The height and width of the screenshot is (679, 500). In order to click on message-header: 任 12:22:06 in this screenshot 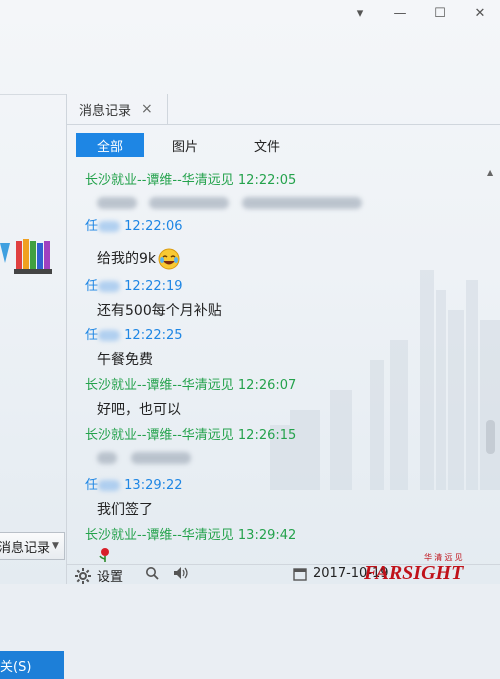, I will do `click(134, 224)`.